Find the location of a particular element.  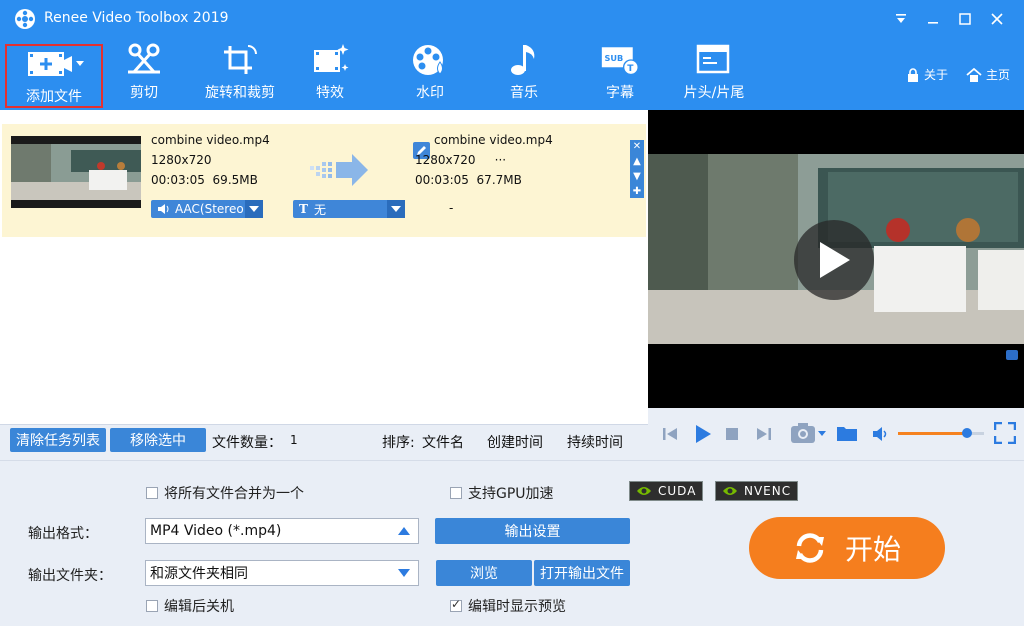

file-count-value: 1 is located at coordinates (294, 440).